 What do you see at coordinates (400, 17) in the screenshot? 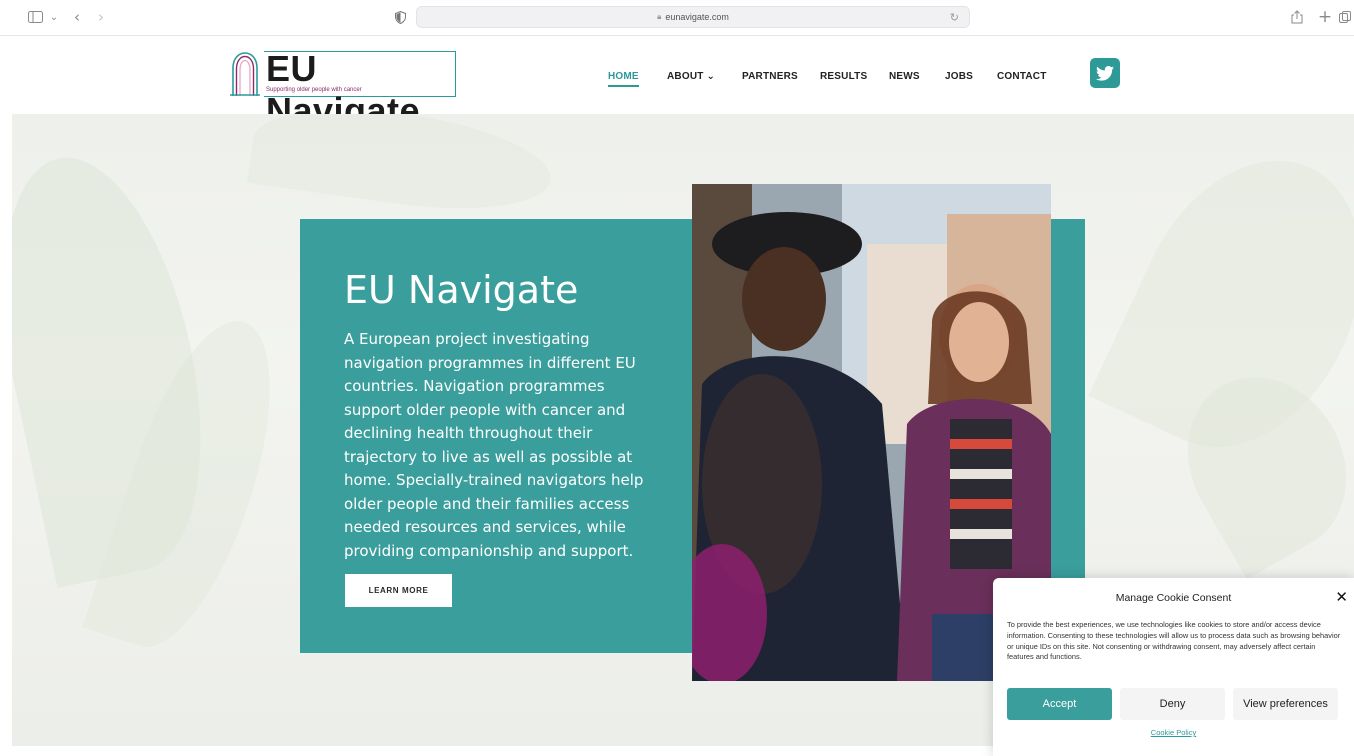
I see `privacy-shield-icon` at bounding box center [400, 17].